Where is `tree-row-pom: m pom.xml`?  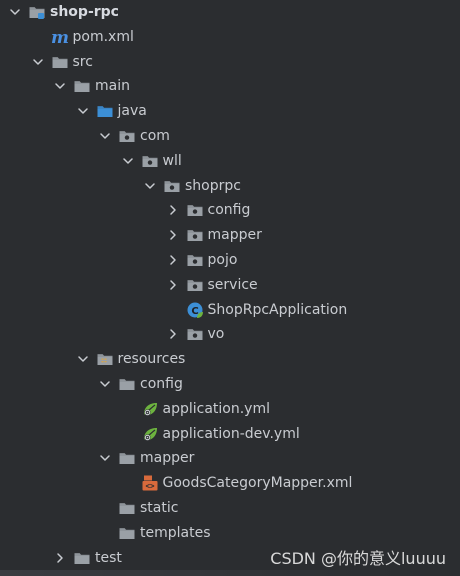
tree-row-pom: m pom.xml is located at coordinates (82, 37).